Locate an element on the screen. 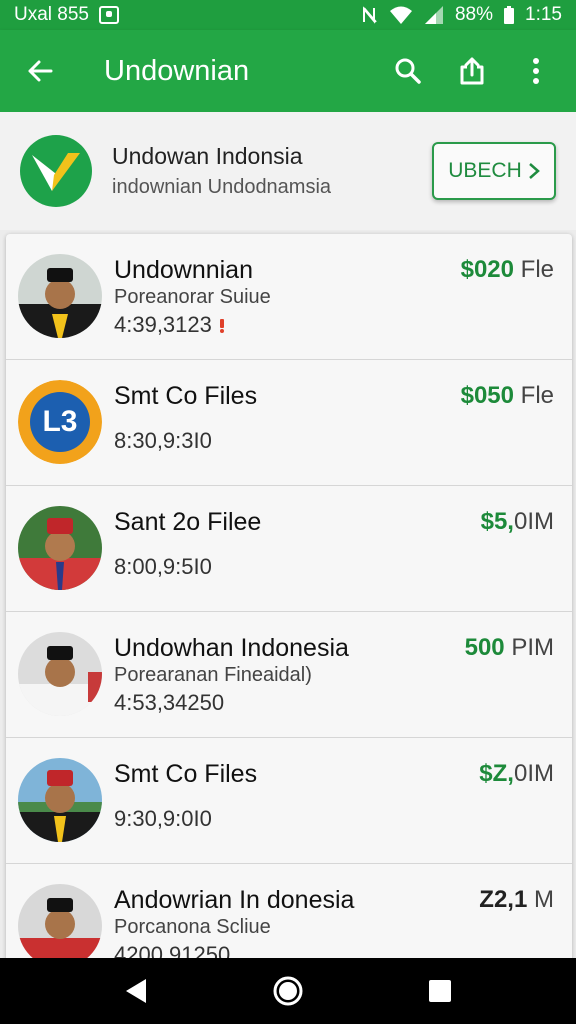 The image size is (576, 1024). battery-label: 88% is located at coordinates (474, 14).